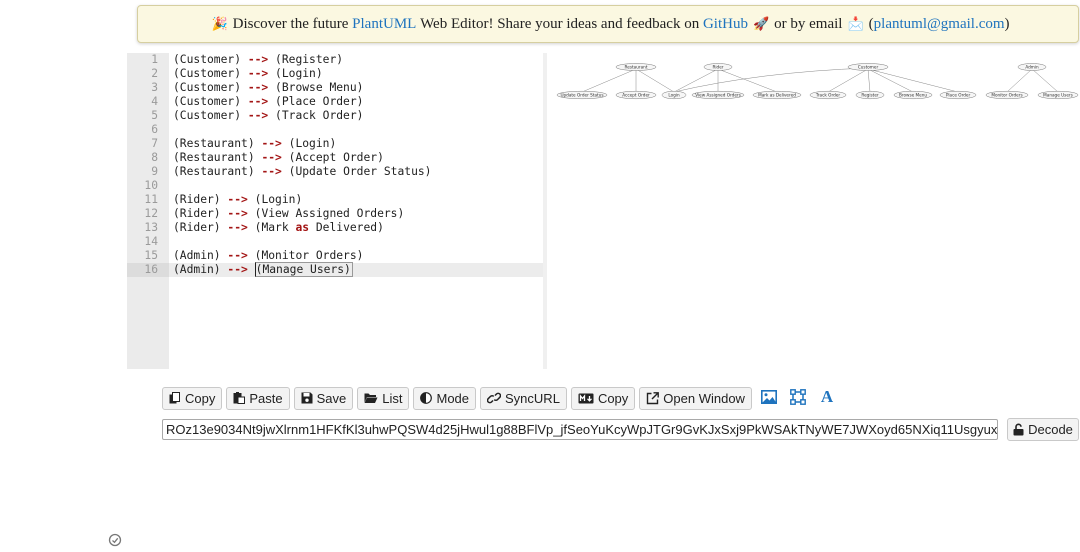 This screenshot has height=552, width=1080. I want to click on usecase-label: Manage Users, so click(1058, 94).